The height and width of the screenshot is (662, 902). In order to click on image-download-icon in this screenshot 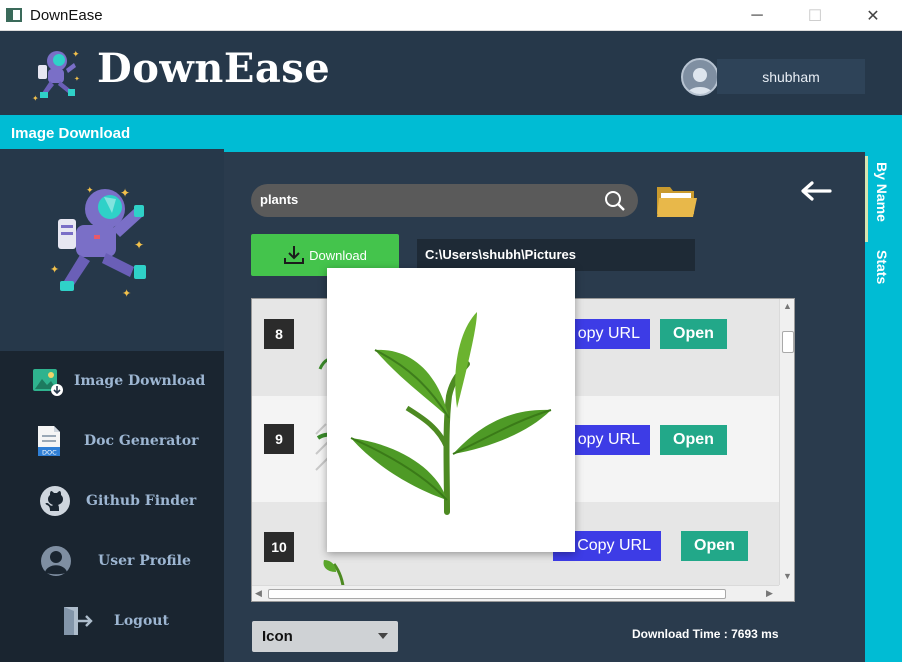, I will do `click(48, 382)`.